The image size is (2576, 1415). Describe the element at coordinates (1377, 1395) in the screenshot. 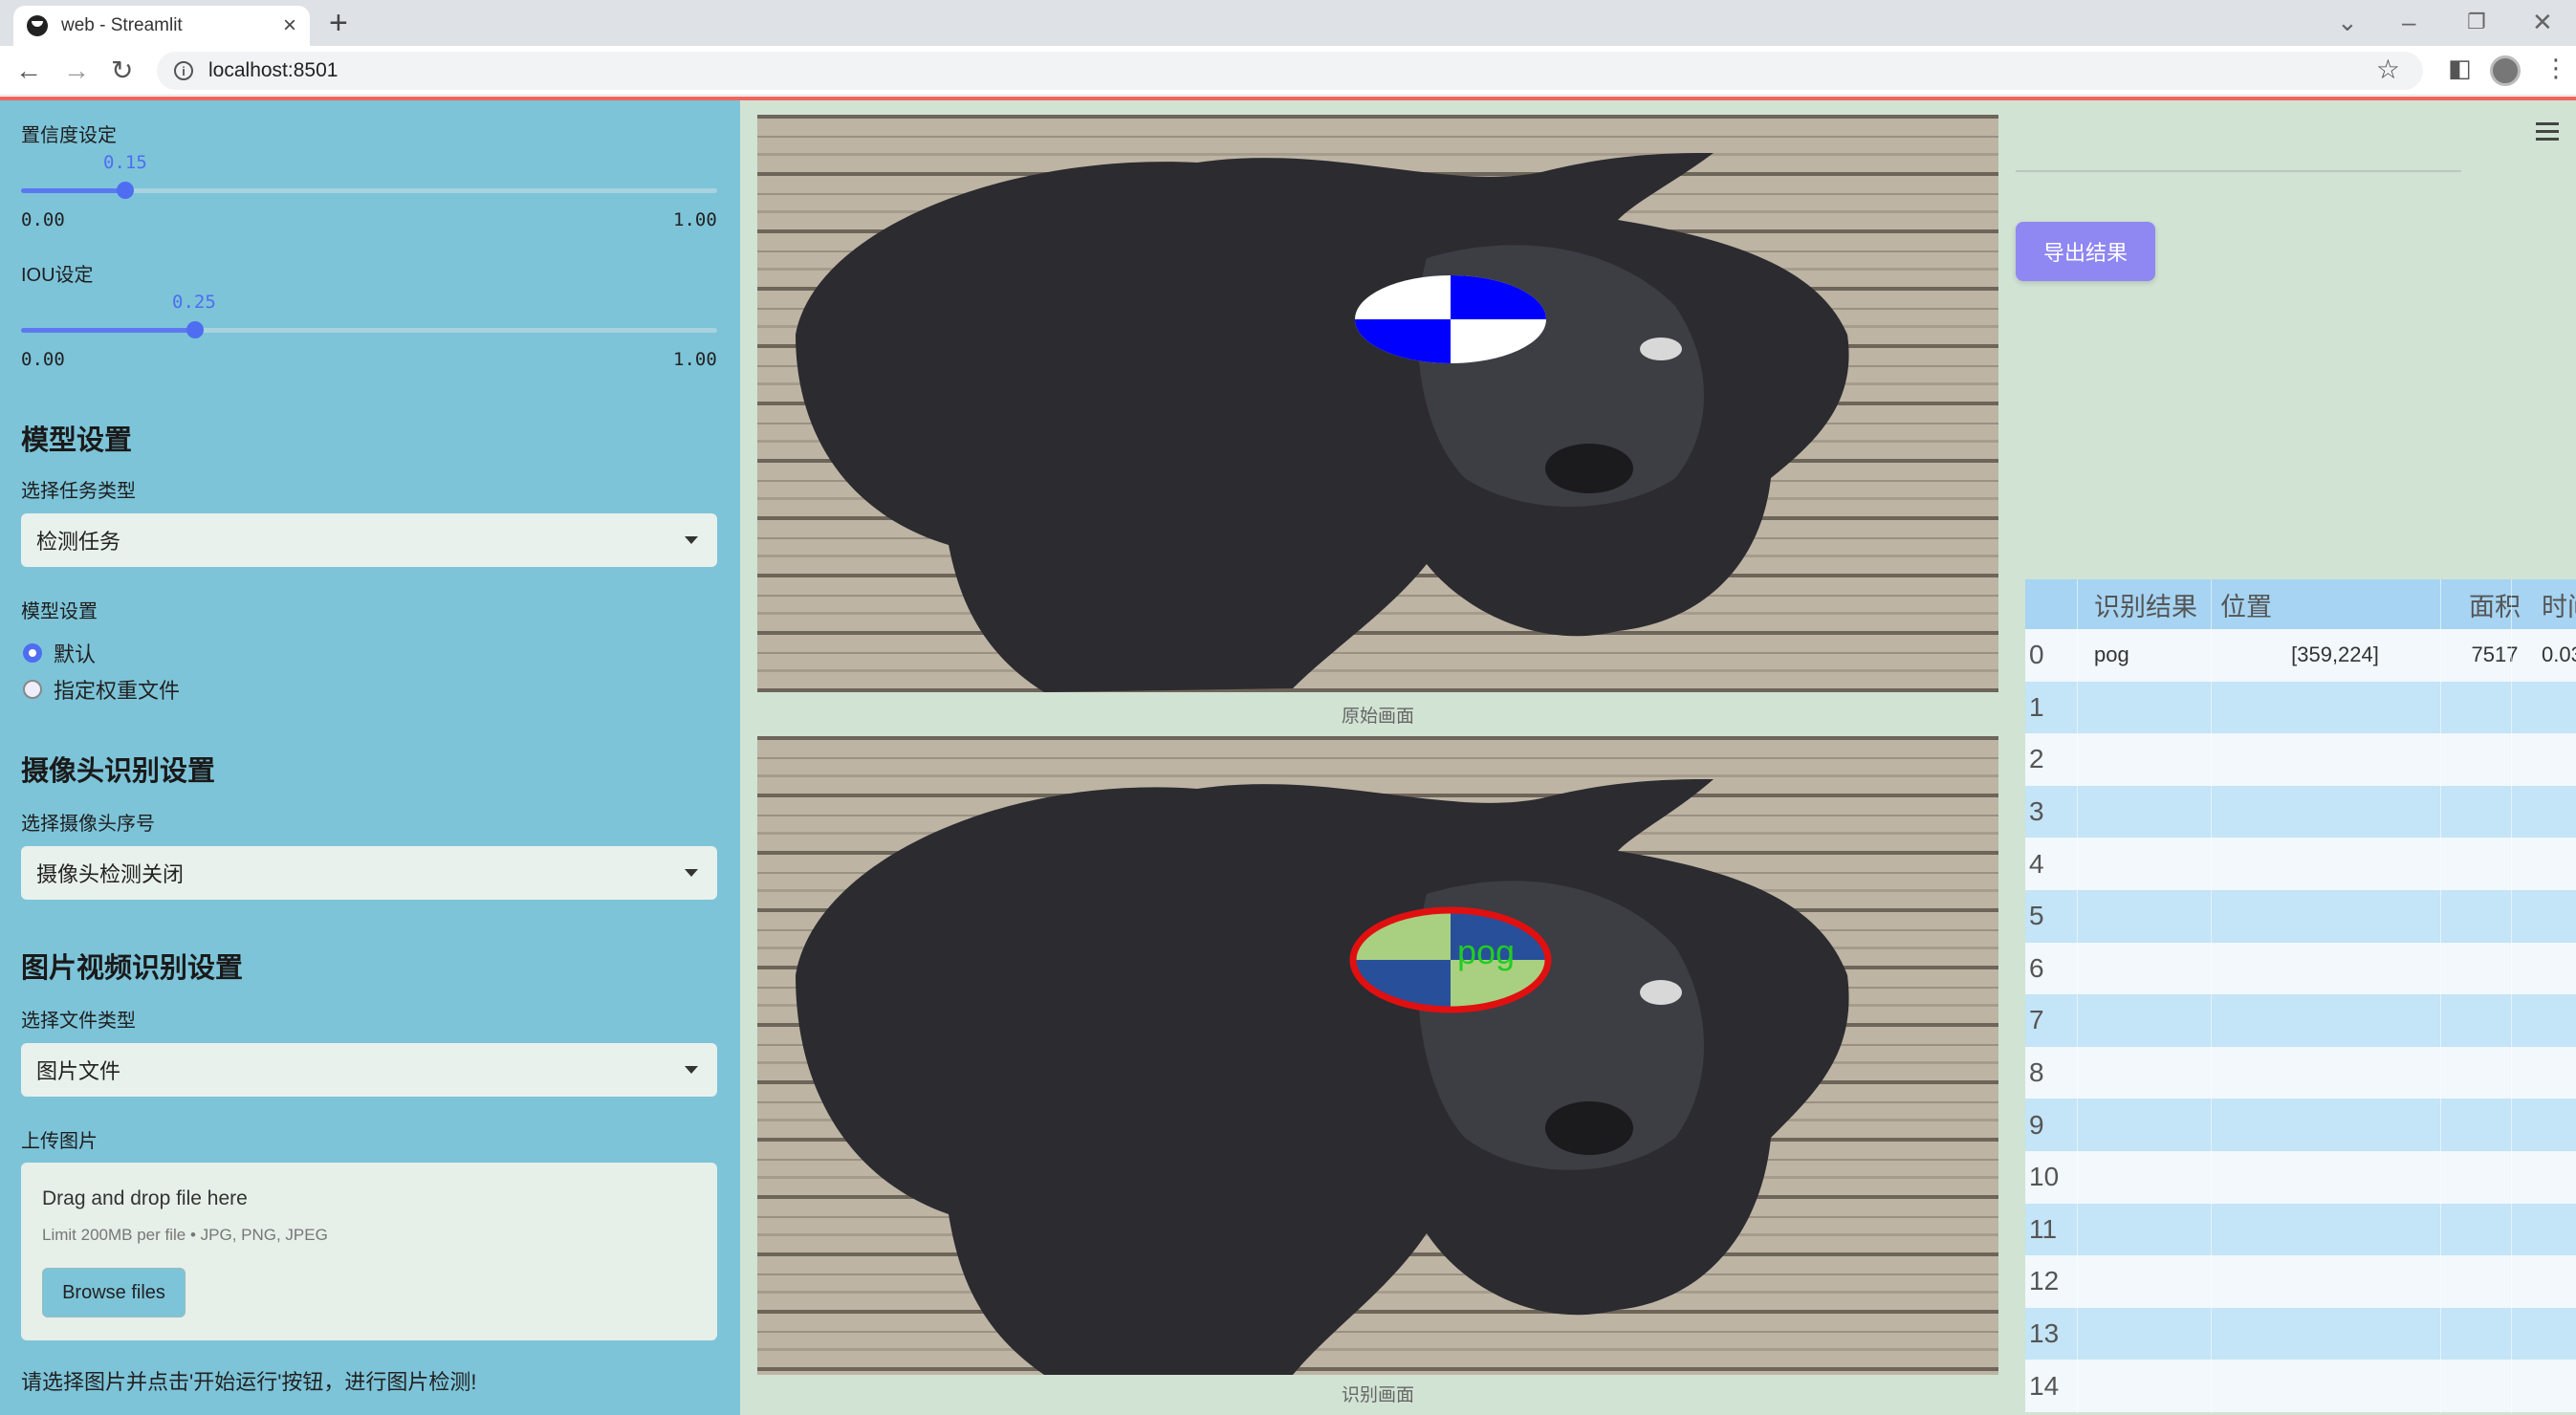

I see `result-caption: 识别画面` at that location.